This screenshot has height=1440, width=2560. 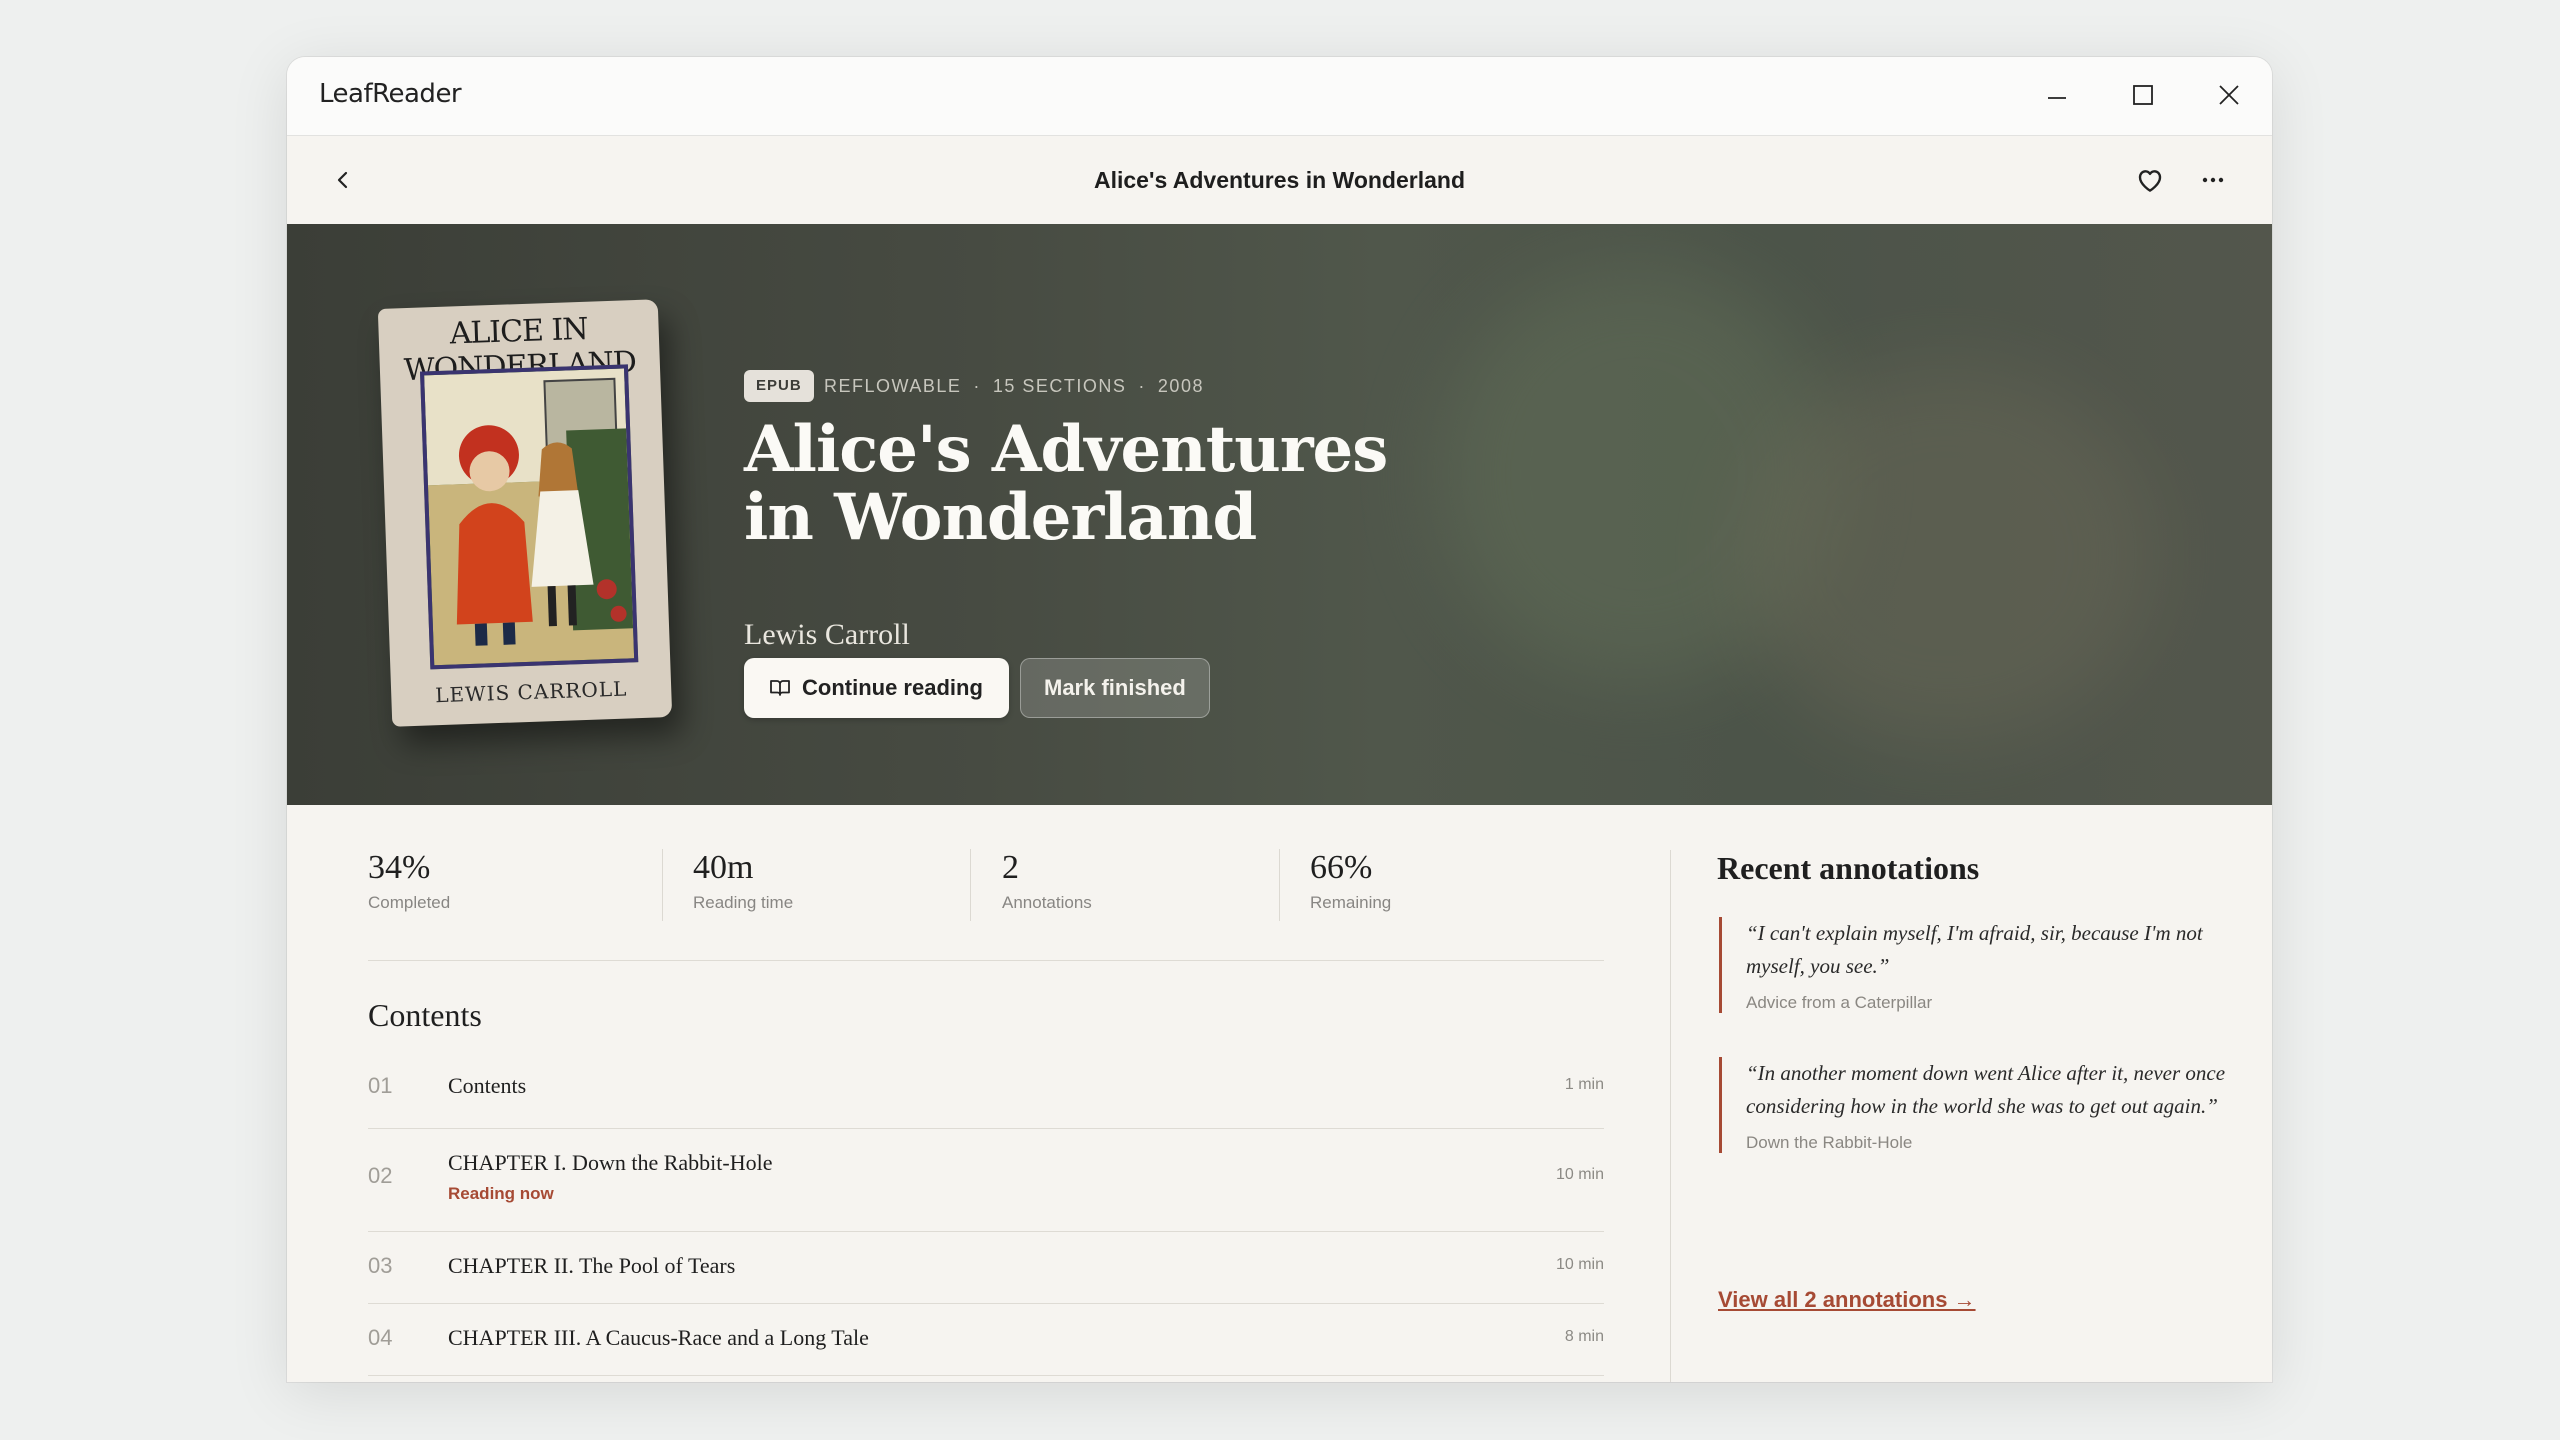 I want to click on maximize-icon, so click(x=2143, y=95).